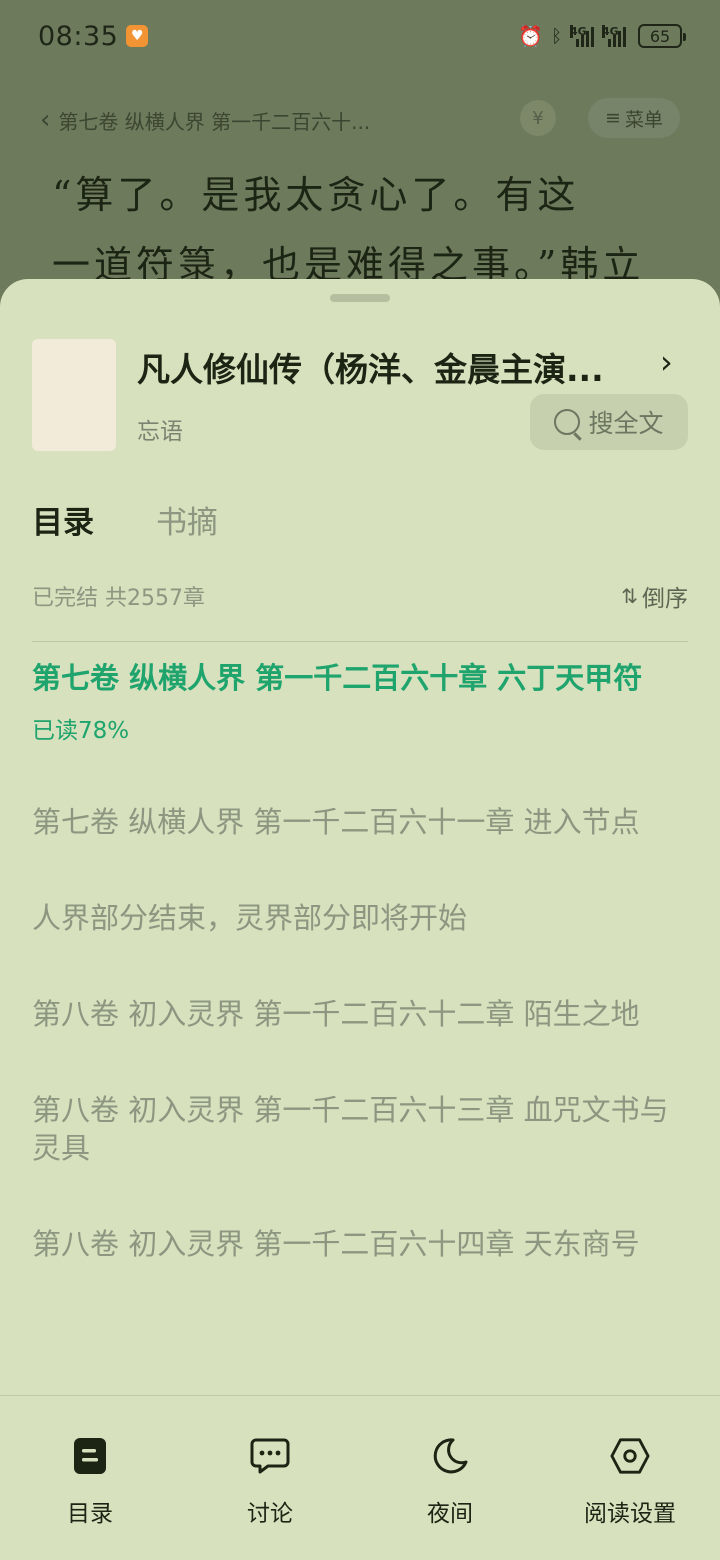  I want to click on divider, so click(360, 641).